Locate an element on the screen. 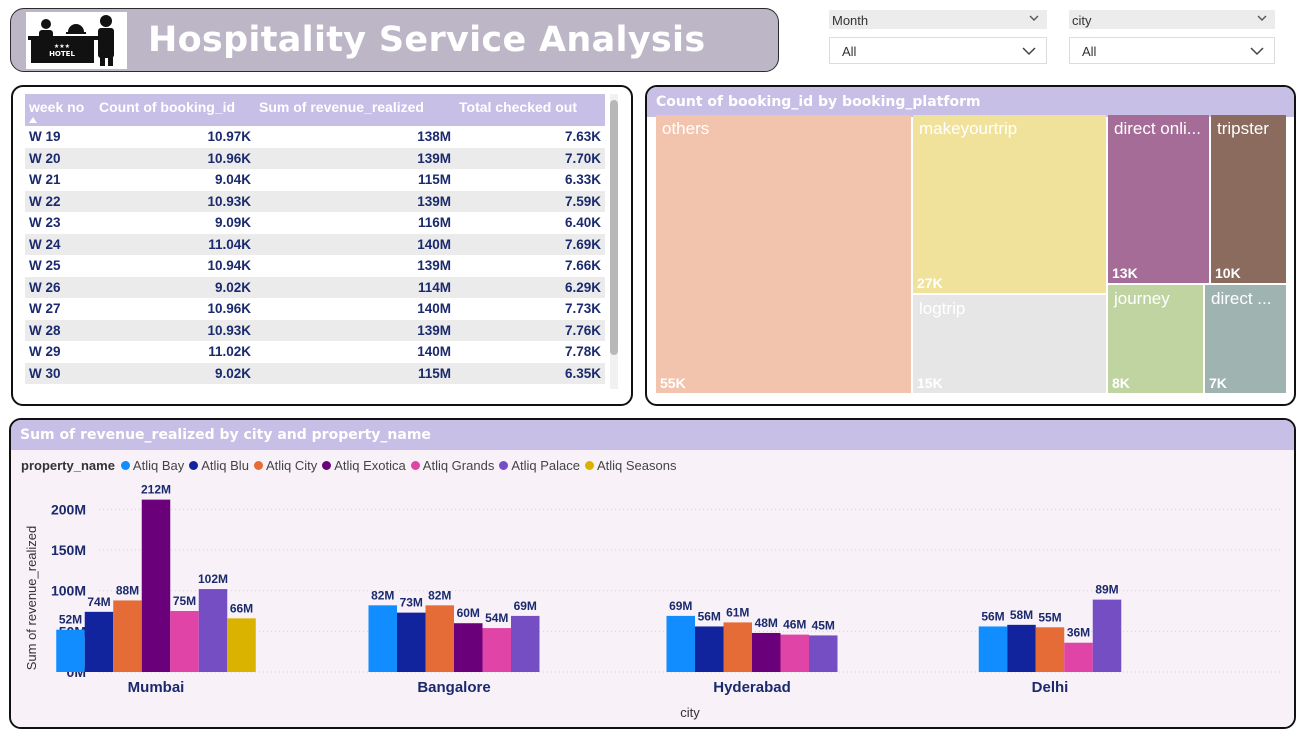 This screenshot has height=732, width=1305. city-slicer-header: city is located at coordinates (1172, 19).